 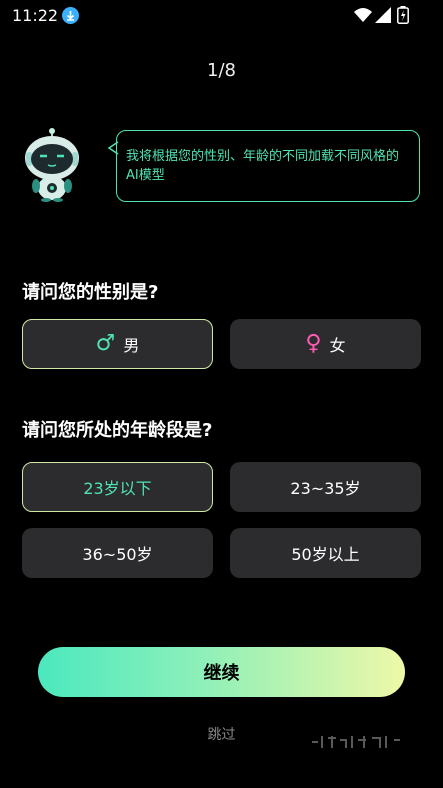 I want to click on female-symbol-icon: ♀, so click(x=313, y=343).